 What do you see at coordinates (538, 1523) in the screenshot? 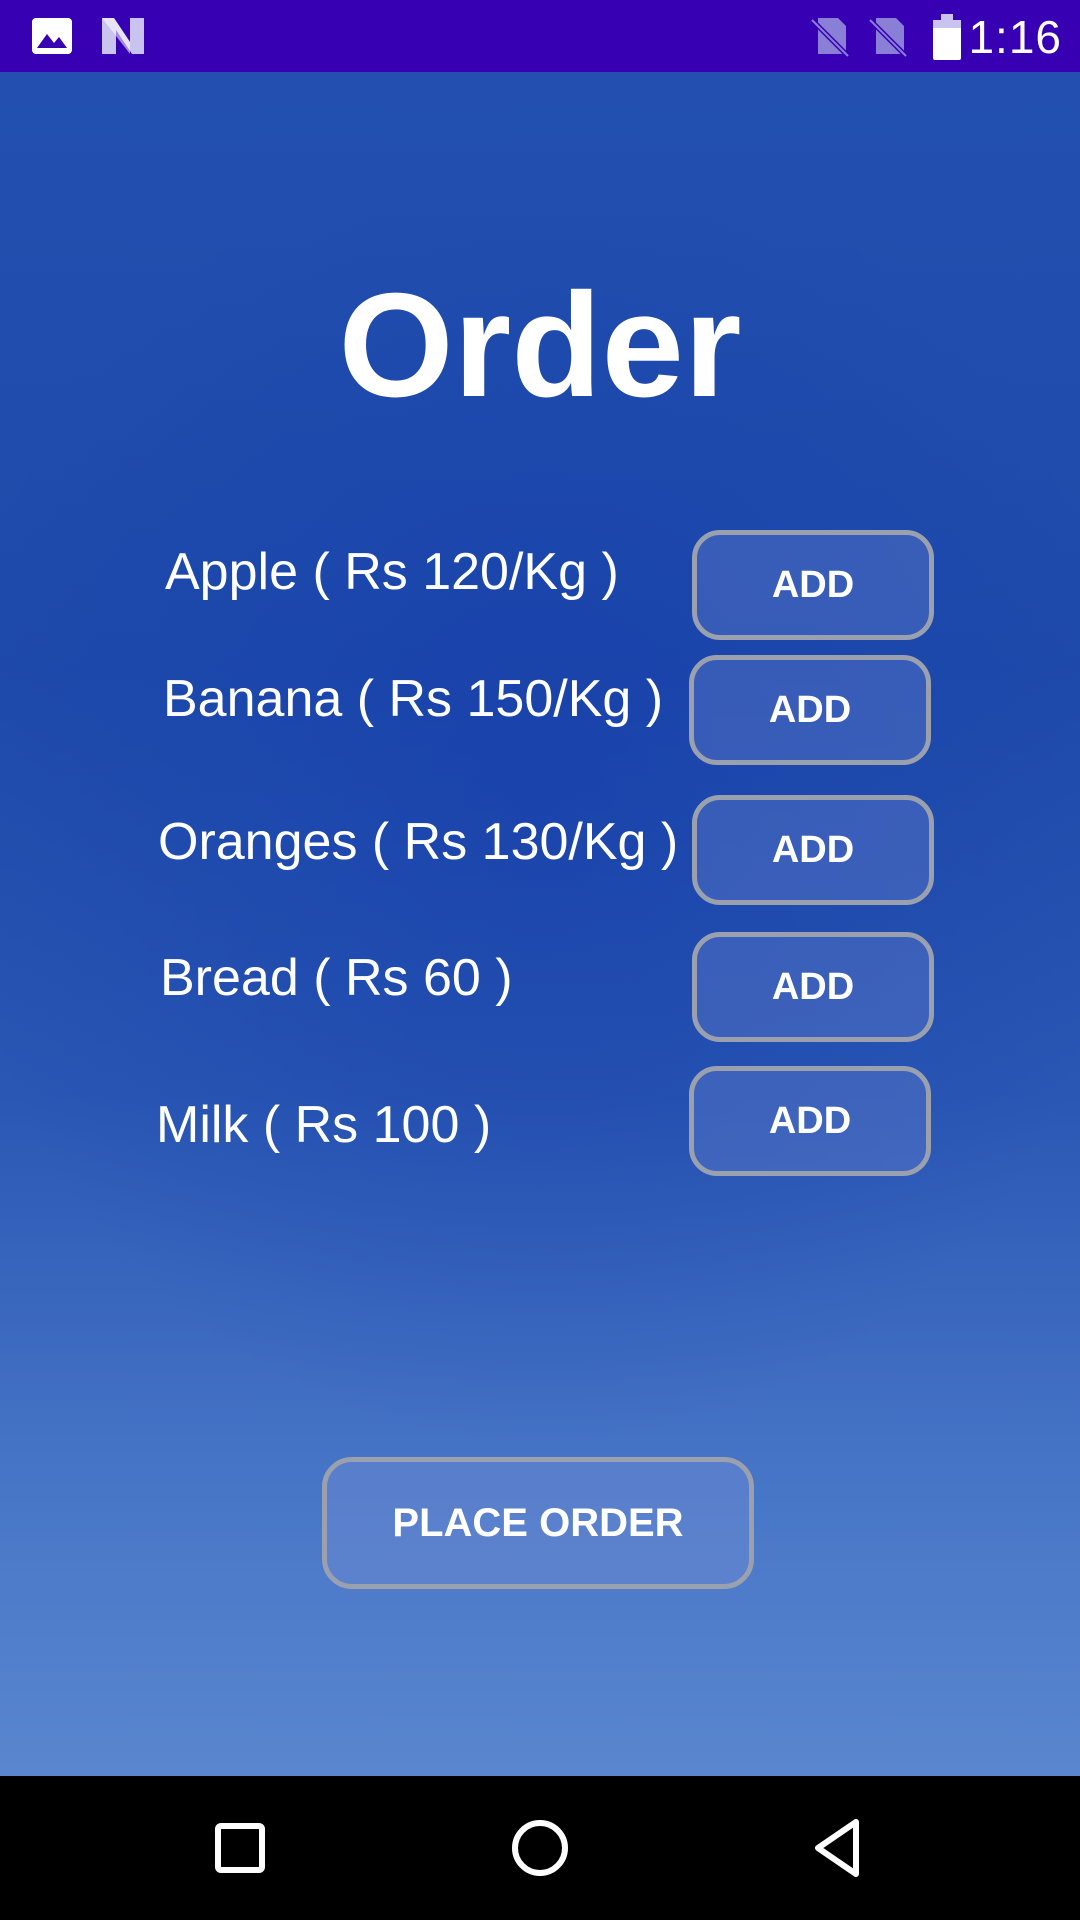
I see `place-order-button: PLACE ORDER` at bounding box center [538, 1523].